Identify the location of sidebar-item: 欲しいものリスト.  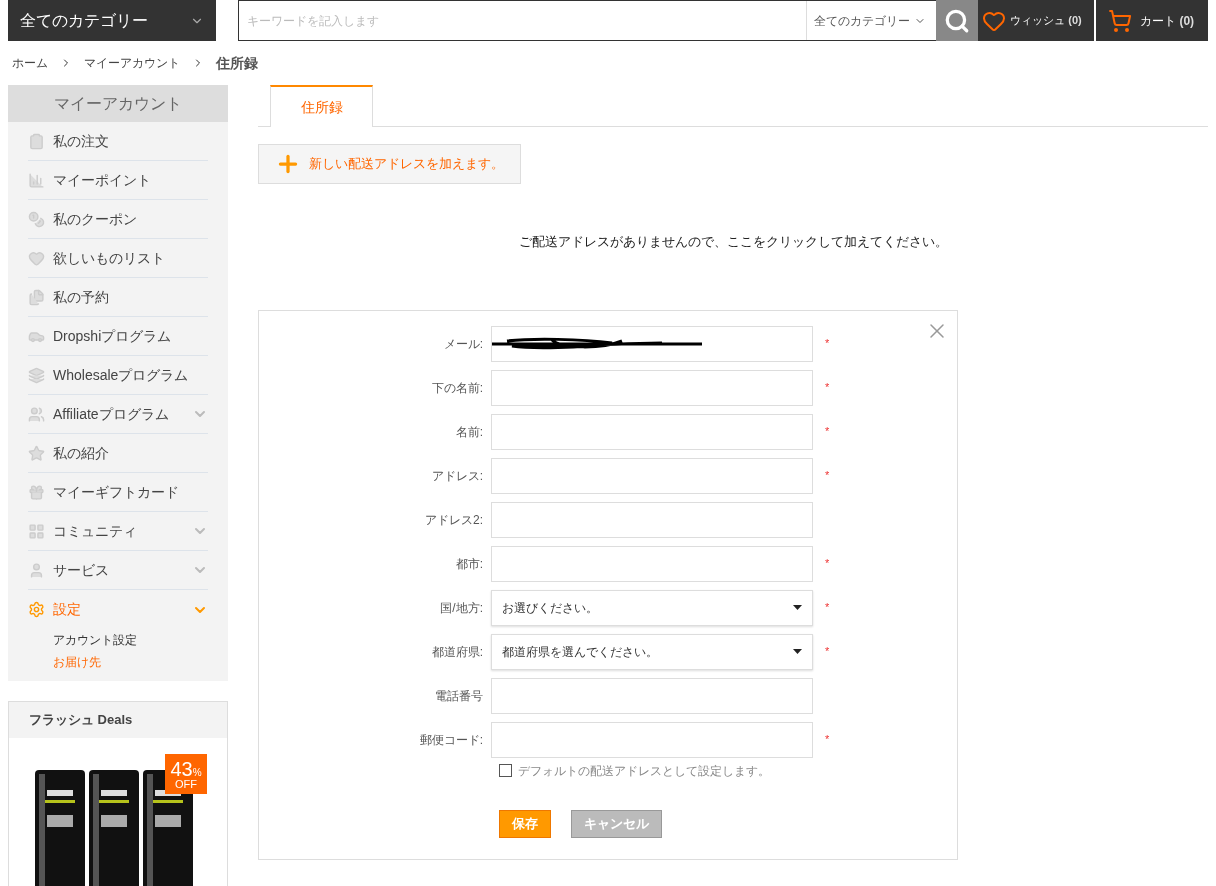
(118, 258).